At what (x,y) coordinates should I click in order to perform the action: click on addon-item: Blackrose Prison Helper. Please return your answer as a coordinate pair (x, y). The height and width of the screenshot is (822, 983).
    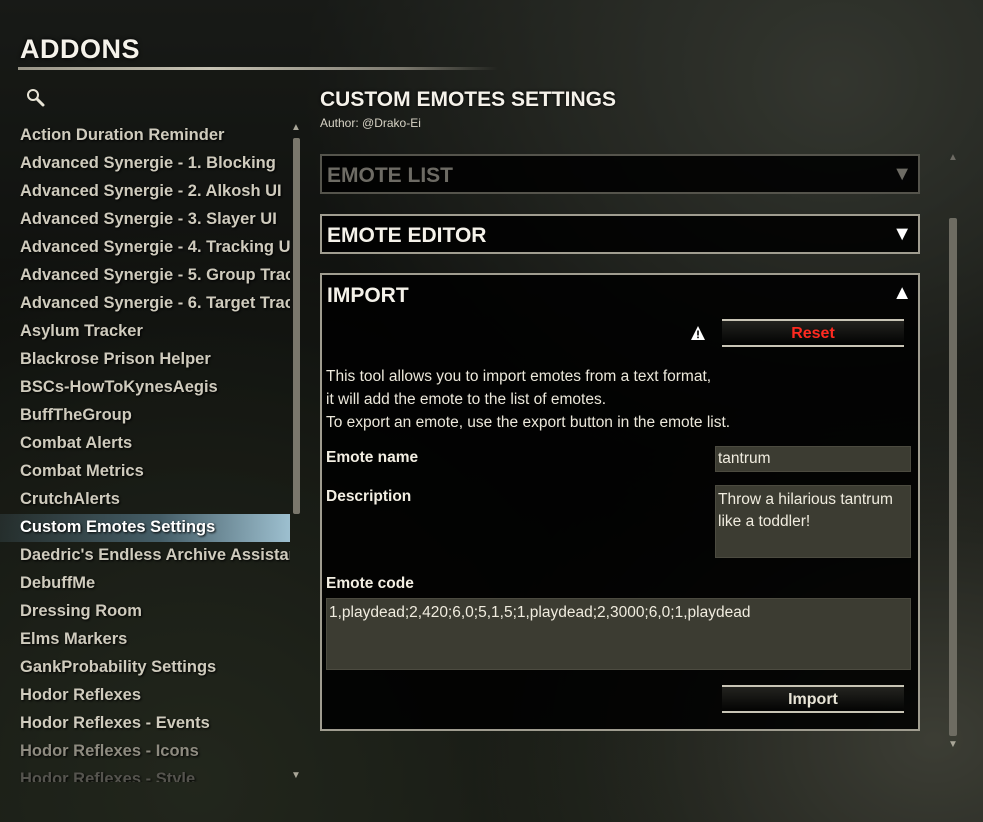
    Looking at the image, I should click on (145, 360).